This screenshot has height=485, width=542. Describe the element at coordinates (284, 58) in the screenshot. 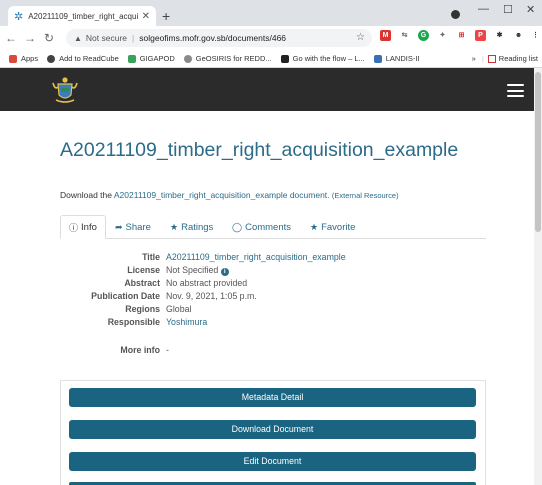

I see `flow-icon` at that location.